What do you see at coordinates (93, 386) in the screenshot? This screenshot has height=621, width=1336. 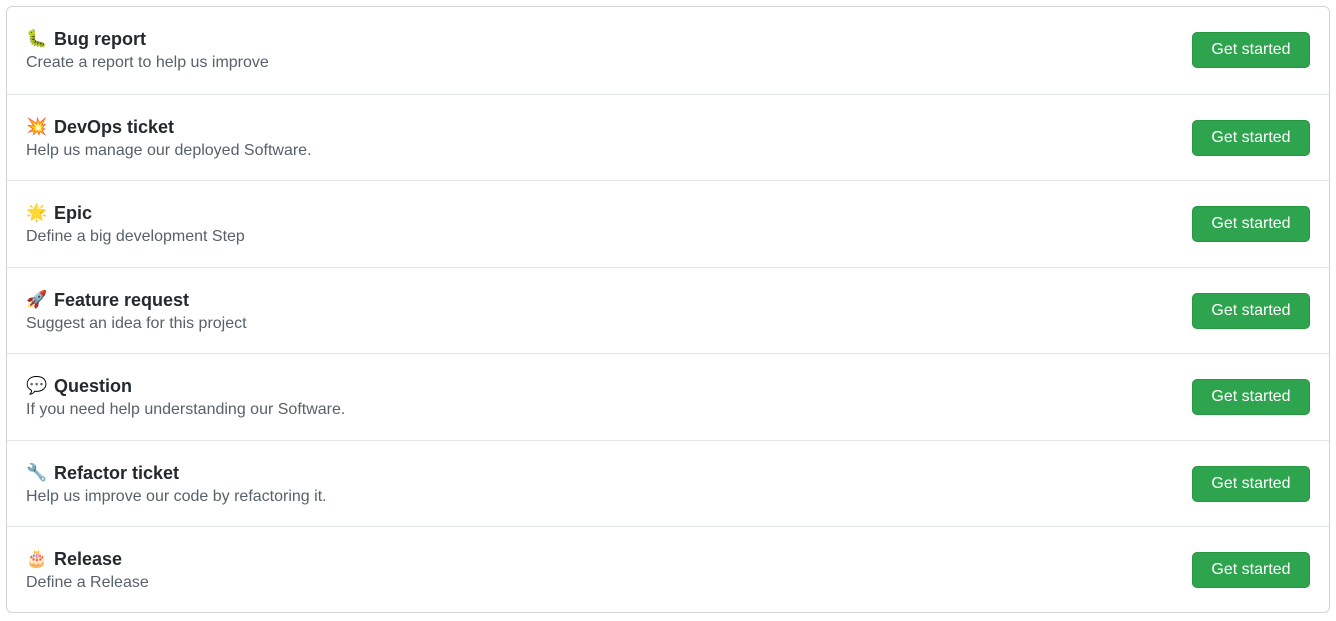 I see `template-title: Question` at bounding box center [93, 386].